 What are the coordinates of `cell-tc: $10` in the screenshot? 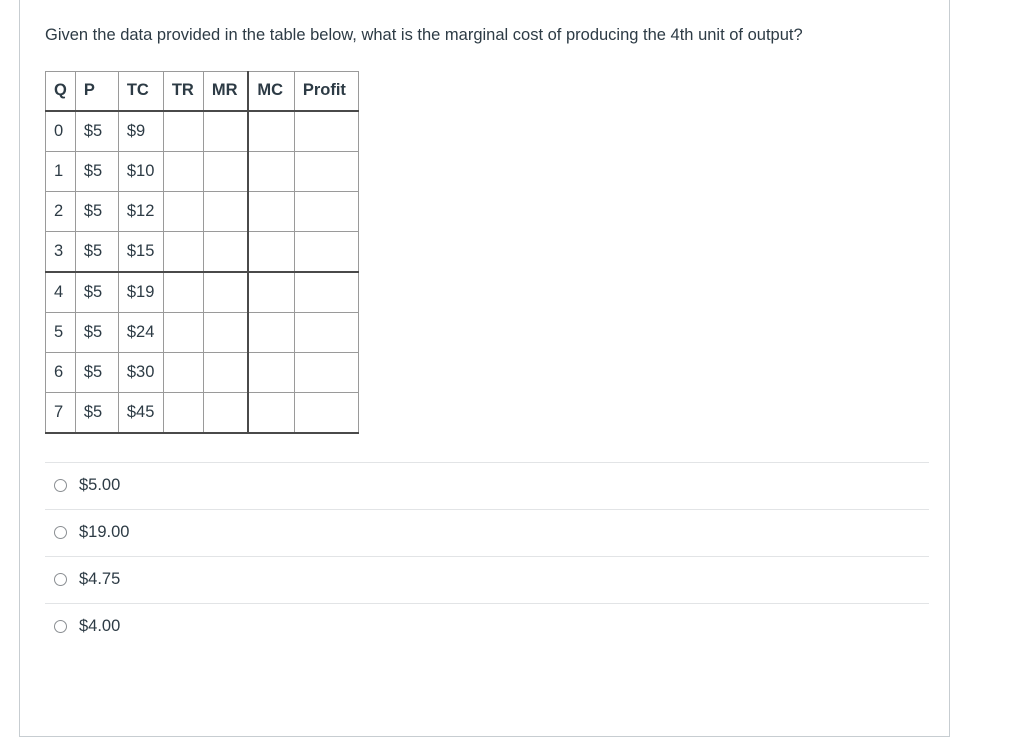 It's located at (140, 171).